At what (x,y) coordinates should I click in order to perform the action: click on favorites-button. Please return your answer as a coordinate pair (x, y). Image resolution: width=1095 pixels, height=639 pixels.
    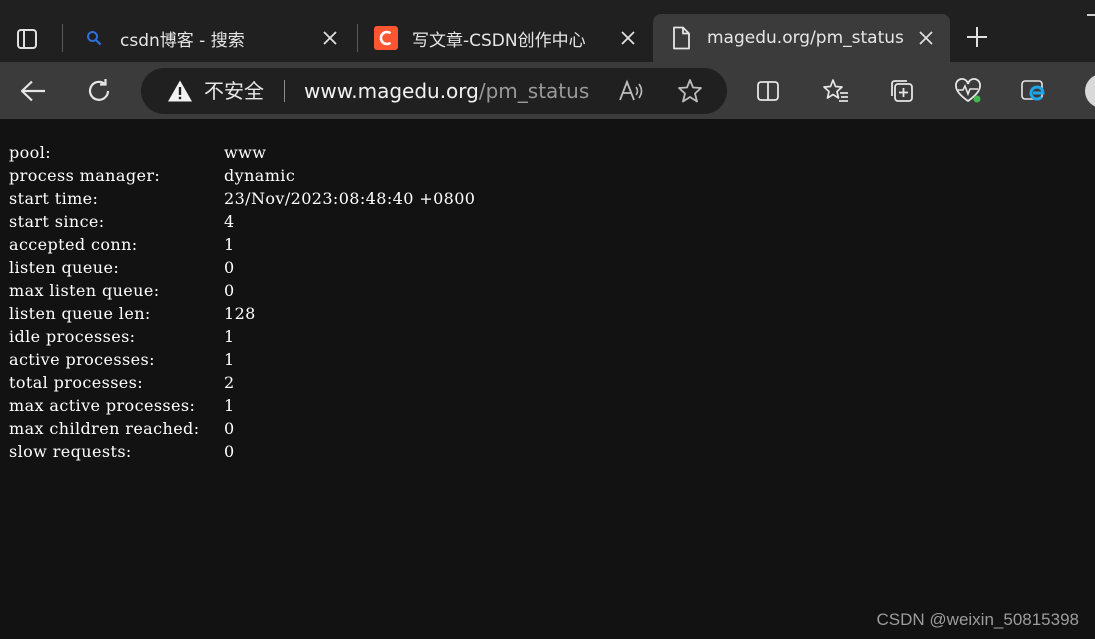
    Looking at the image, I should click on (836, 91).